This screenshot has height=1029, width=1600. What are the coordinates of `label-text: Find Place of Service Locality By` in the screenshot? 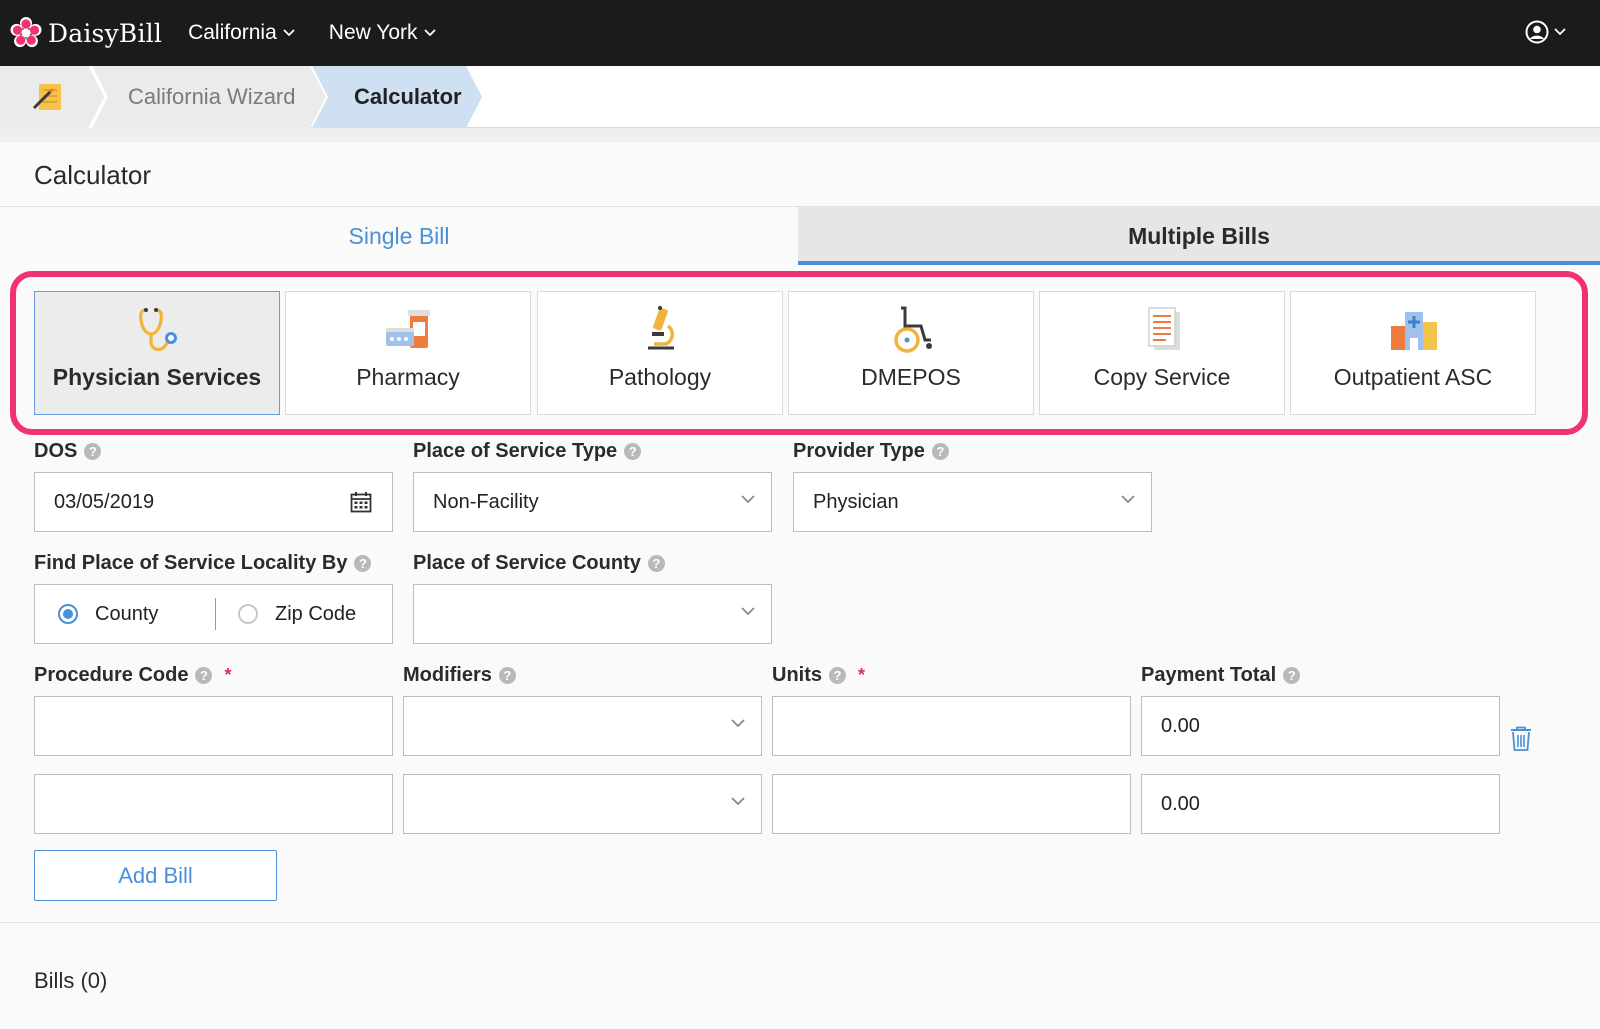 It's located at (191, 563).